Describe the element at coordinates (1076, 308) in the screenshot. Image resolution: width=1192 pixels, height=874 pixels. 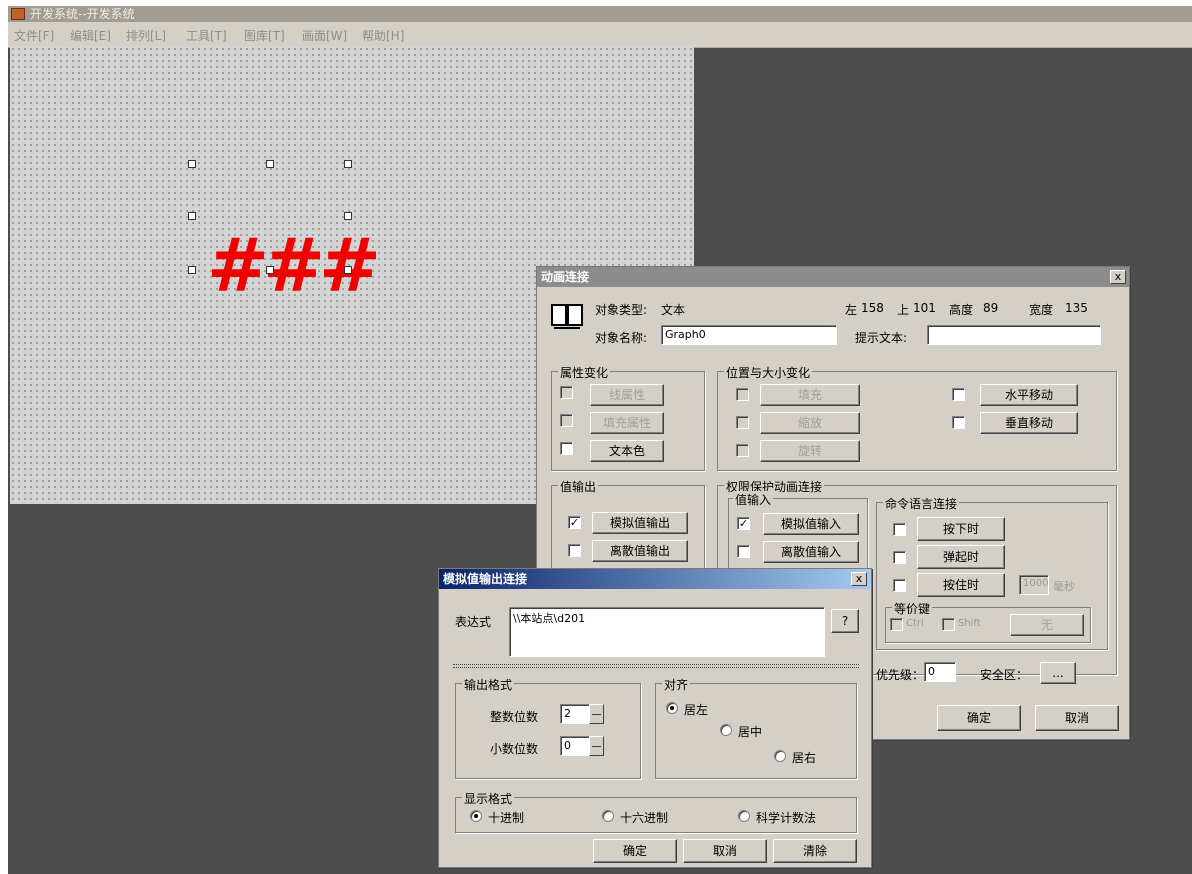
I see `width-value: 135` at that location.